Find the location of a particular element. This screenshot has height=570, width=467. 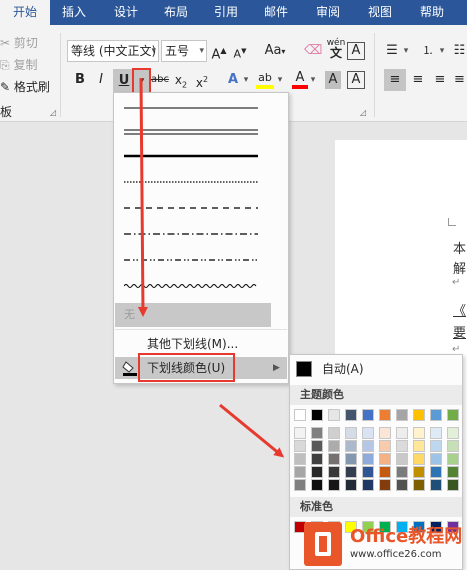

tab-references: 引用 is located at coordinates (226, 12).